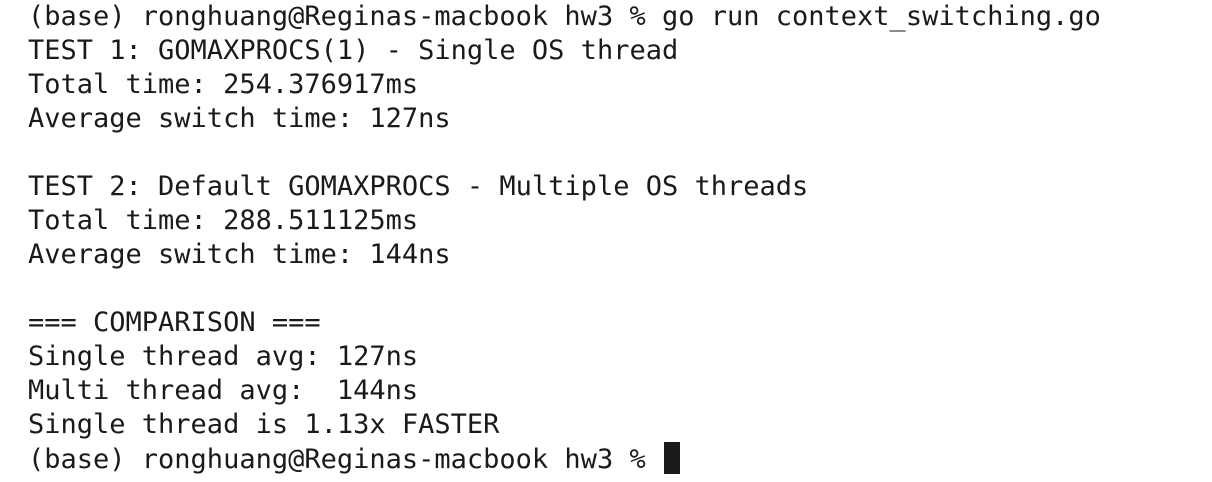 Image resolution: width=1212 pixels, height=482 pixels. What do you see at coordinates (223, 84) in the screenshot?
I see `test1-total-time: Total time: 254.376917ms` at bounding box center [223, 84].